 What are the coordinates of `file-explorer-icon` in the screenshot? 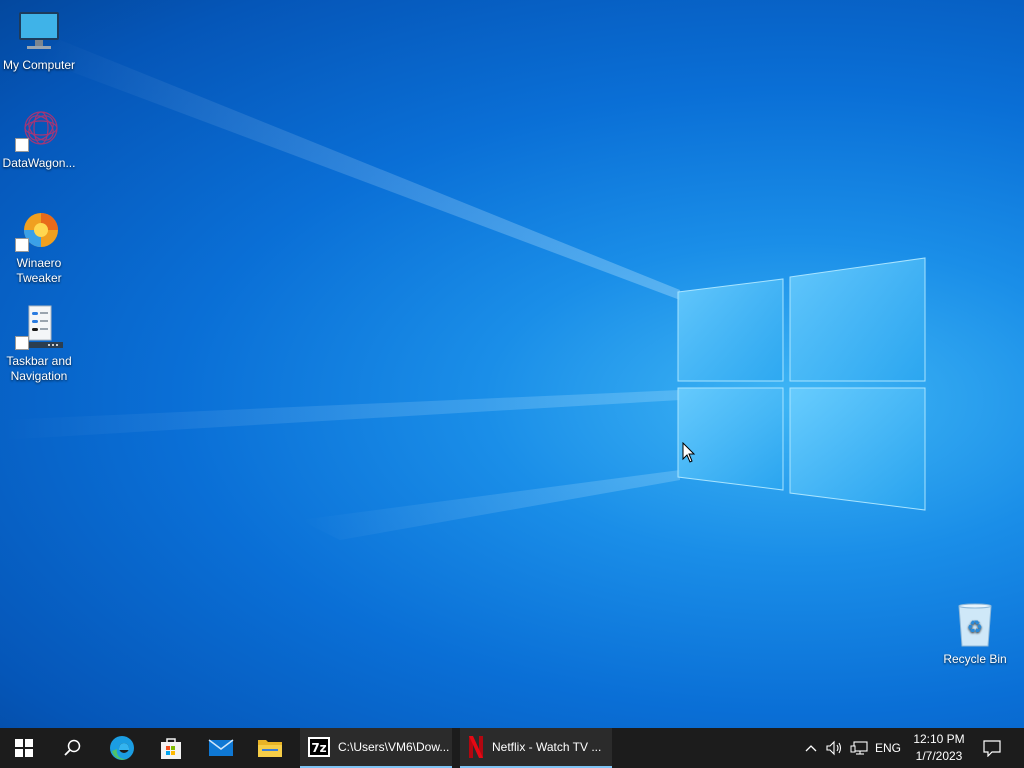 It's located at (270, 748).